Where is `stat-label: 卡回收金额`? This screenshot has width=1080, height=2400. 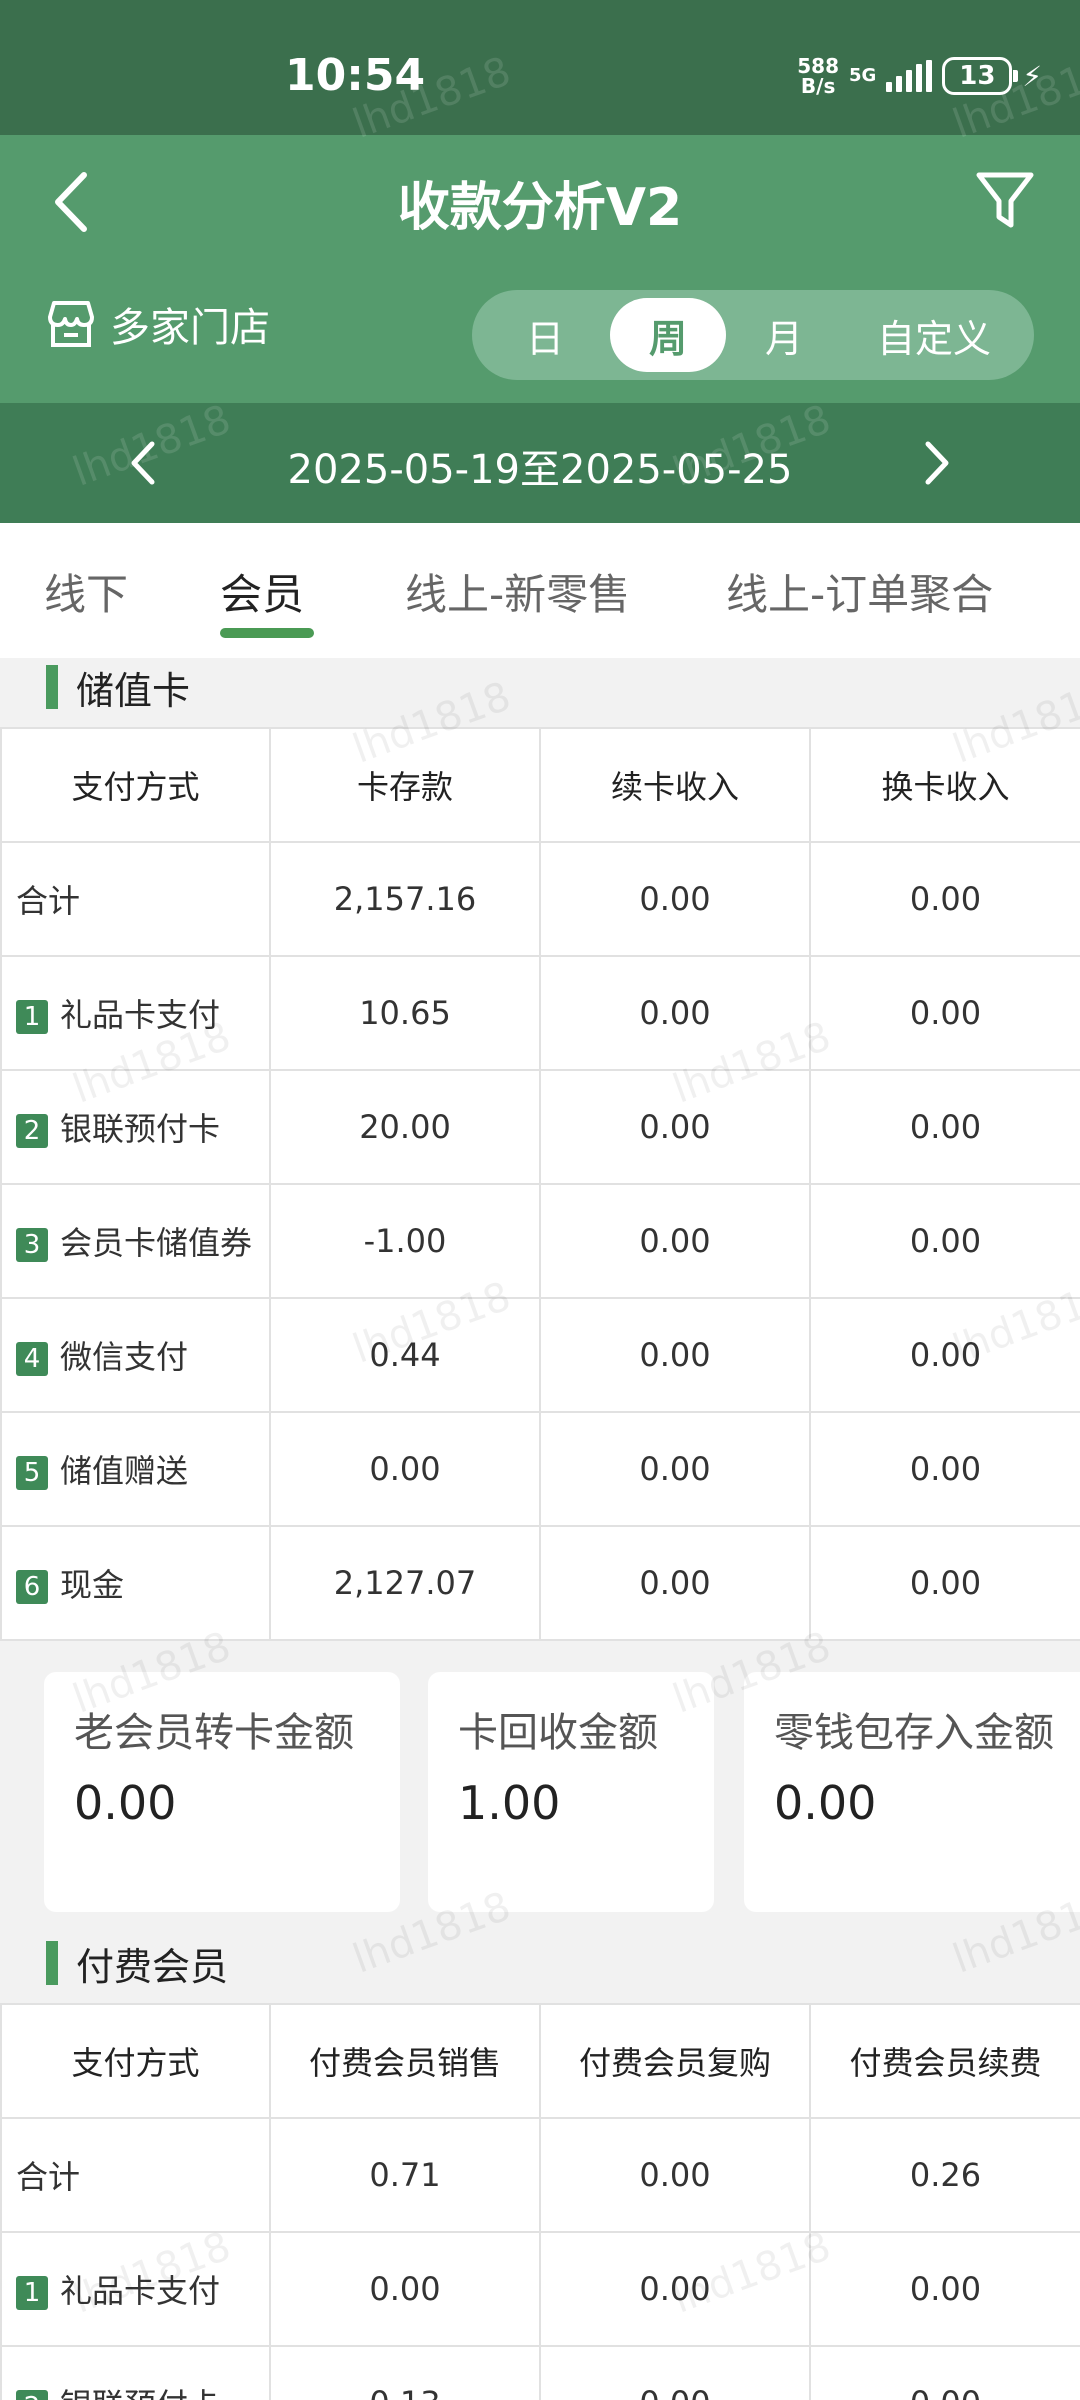 stat-label: 卡回收金额 is located at coordinates (558, 1733).